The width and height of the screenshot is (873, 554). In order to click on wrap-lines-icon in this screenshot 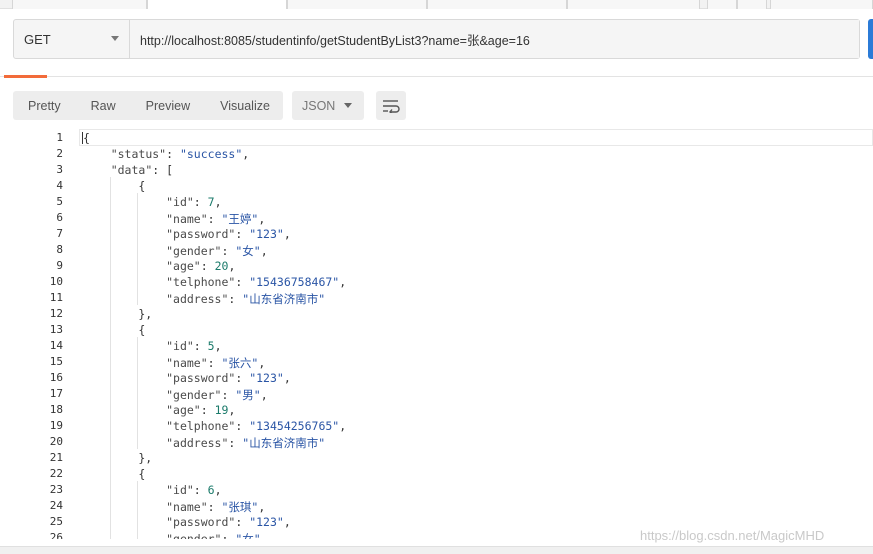, I will do `click(391, 106)`.